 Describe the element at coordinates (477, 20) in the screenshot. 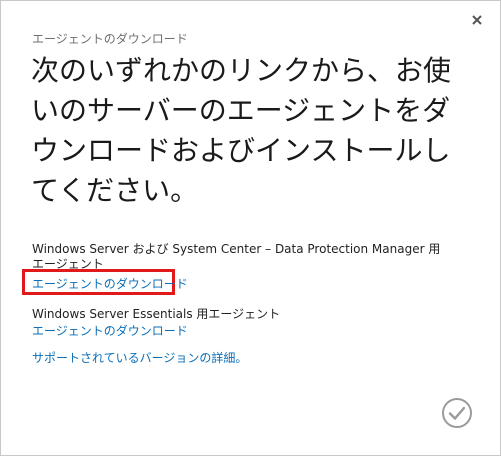

I see `close-icon` at that location.